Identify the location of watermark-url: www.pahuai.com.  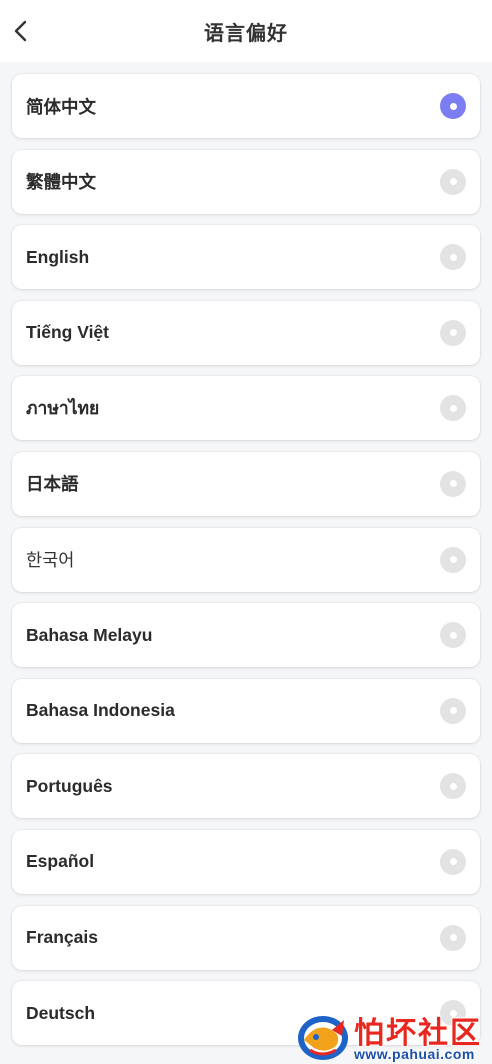
(414, 1054).